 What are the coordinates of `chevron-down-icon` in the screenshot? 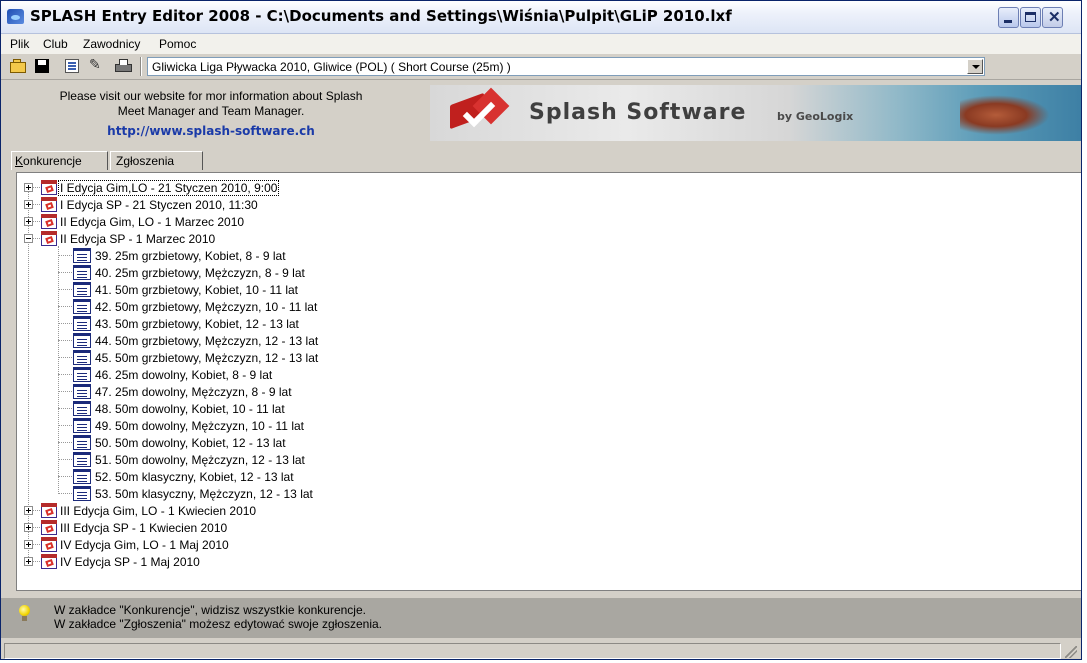 It's located at (975, 66).